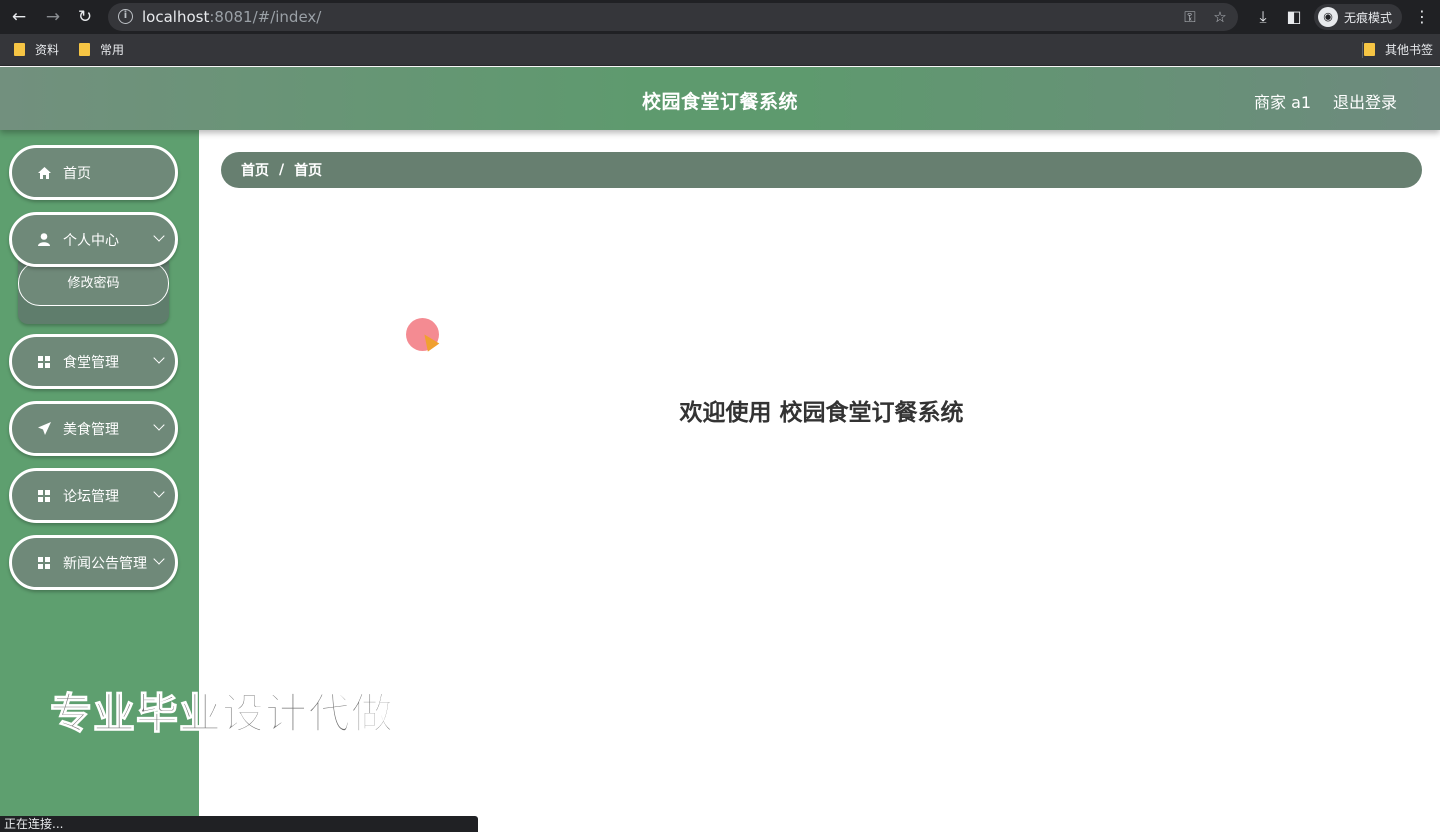 Image resolution: width=1440 pixels, height=832 pixels. I want to click on sidebar-item-label: 个人中心, so click(91, 240).